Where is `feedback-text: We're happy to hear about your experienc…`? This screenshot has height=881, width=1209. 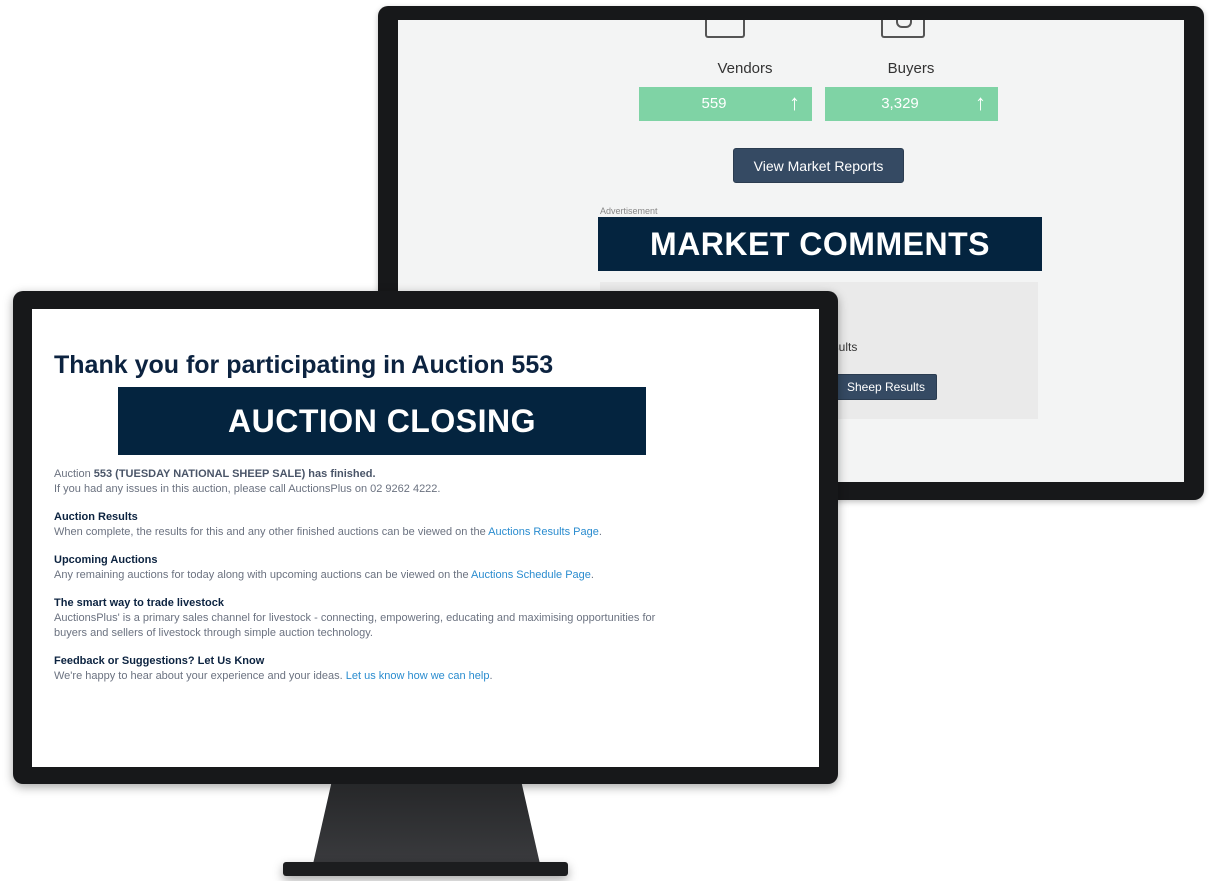 feedback-text: We're happy to hear about your experienc… is located at coordinates (200, 676).